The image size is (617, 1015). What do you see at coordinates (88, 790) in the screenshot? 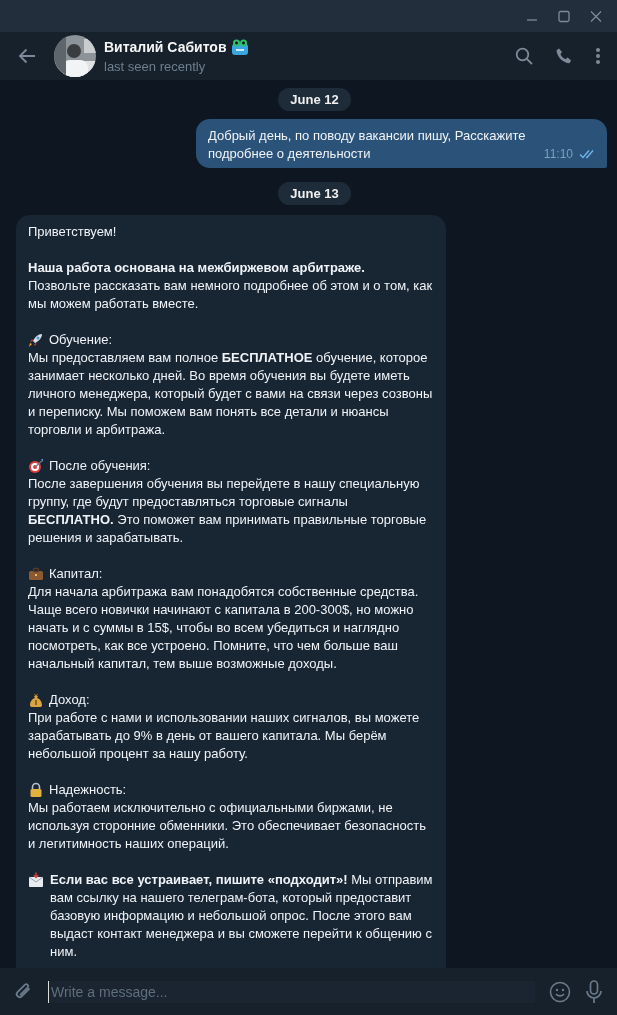
I see `section-heading: Надежность:` at bounding box center [88, 790].